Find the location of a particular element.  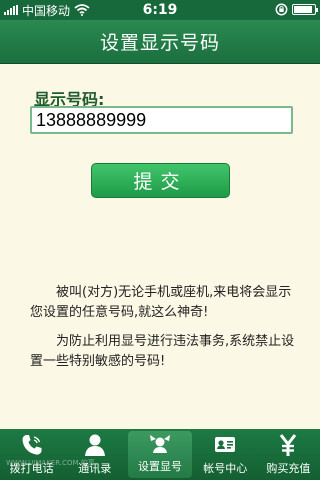

status-right is located at coordinates (296, 9).